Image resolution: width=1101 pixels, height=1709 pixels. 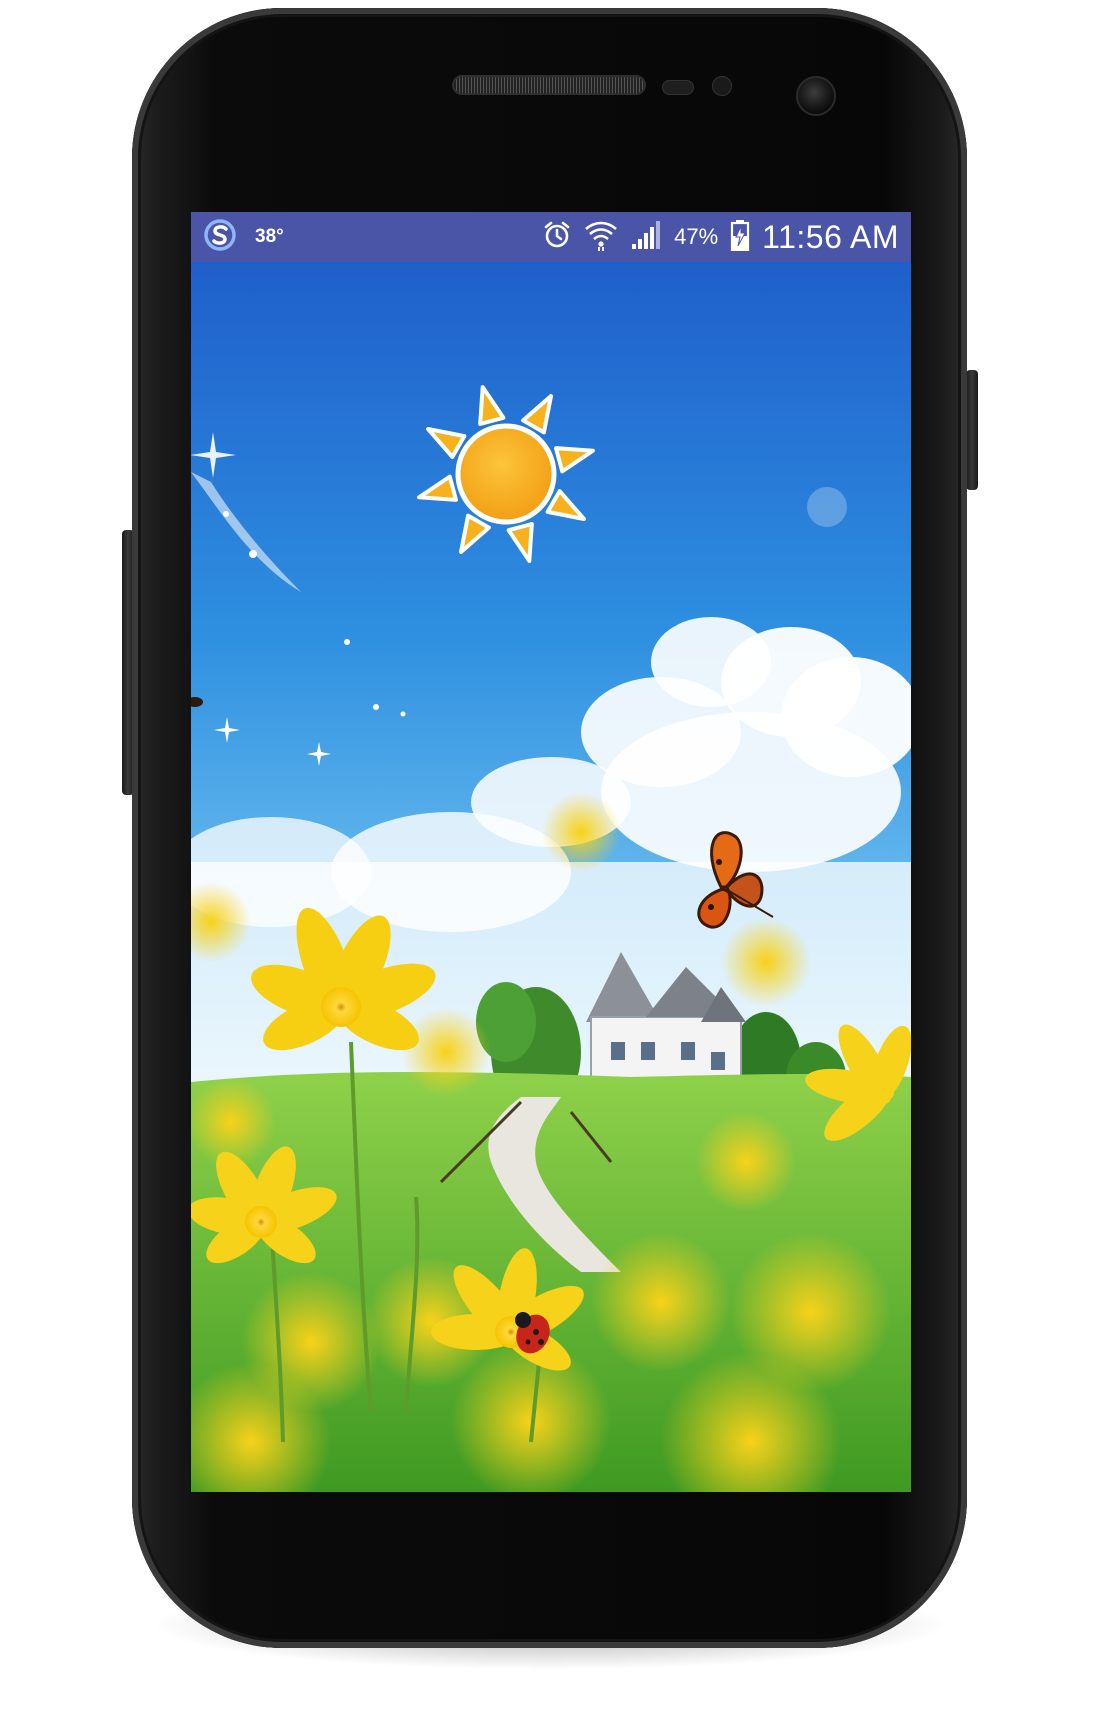 I want to click on s-logo-icon, so click(x=220, y=237).